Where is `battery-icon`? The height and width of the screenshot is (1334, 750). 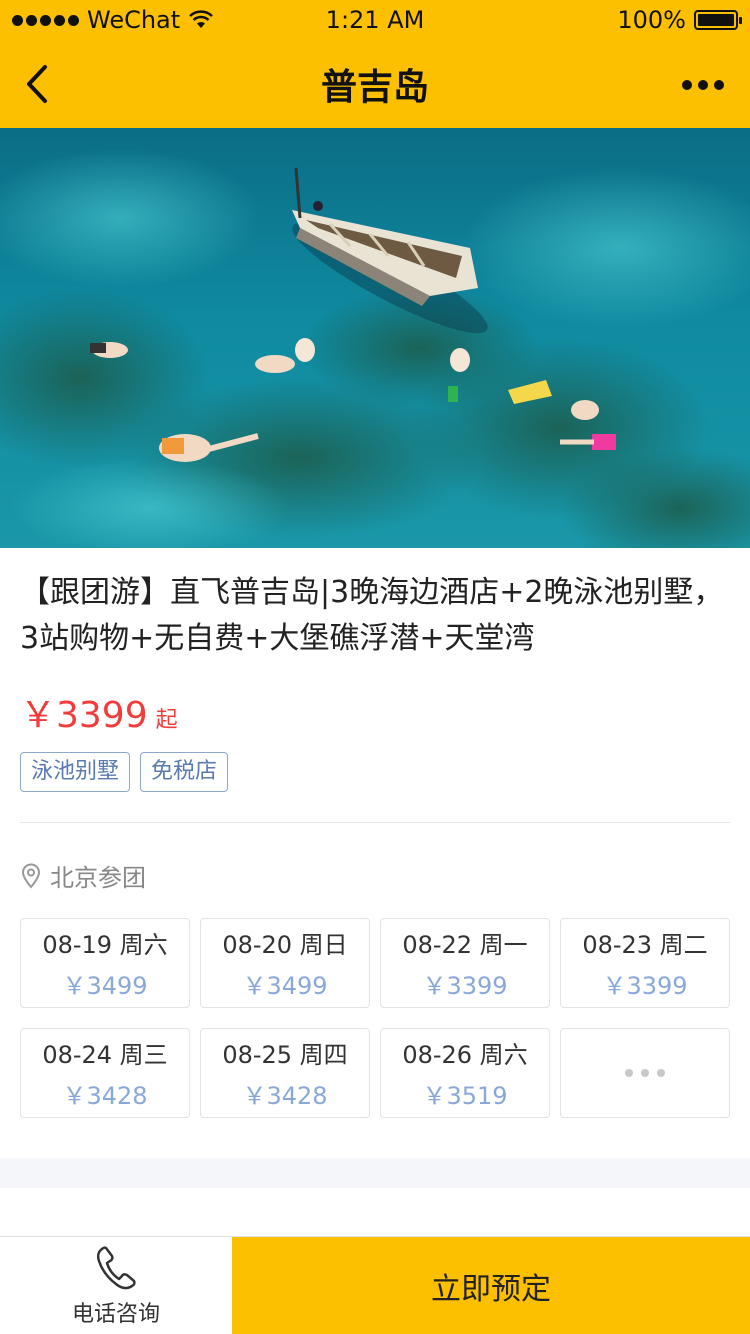
battery-icon is located at coordinates (718, 20).